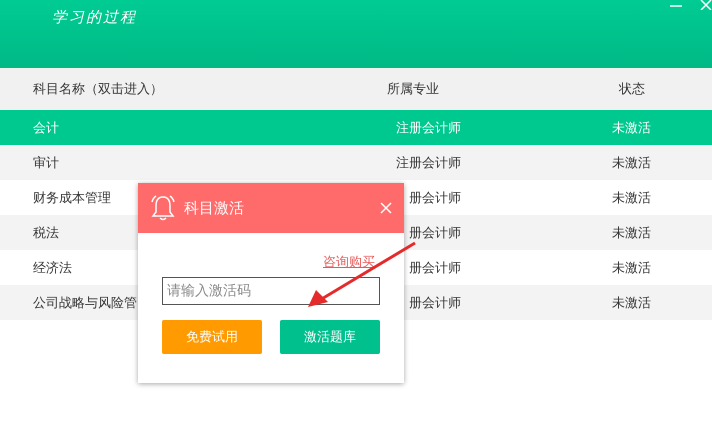 The image size is (712, 421). I want to click on app-title: 学习的过程, so click(94, 17).